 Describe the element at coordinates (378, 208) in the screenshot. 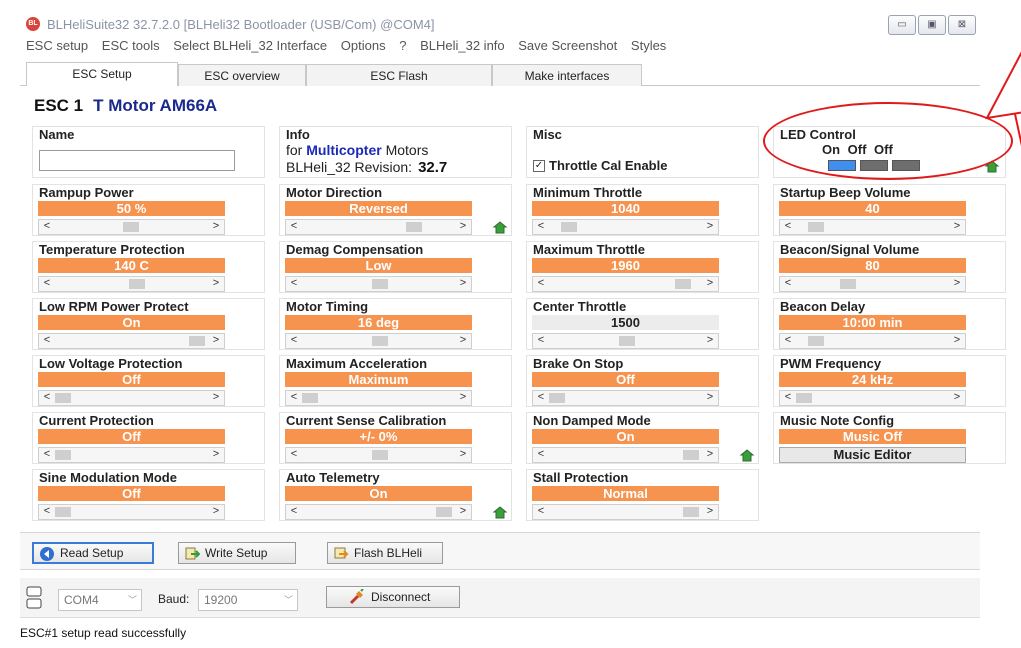

I see `motor-direction-value: Reversed` at that location.